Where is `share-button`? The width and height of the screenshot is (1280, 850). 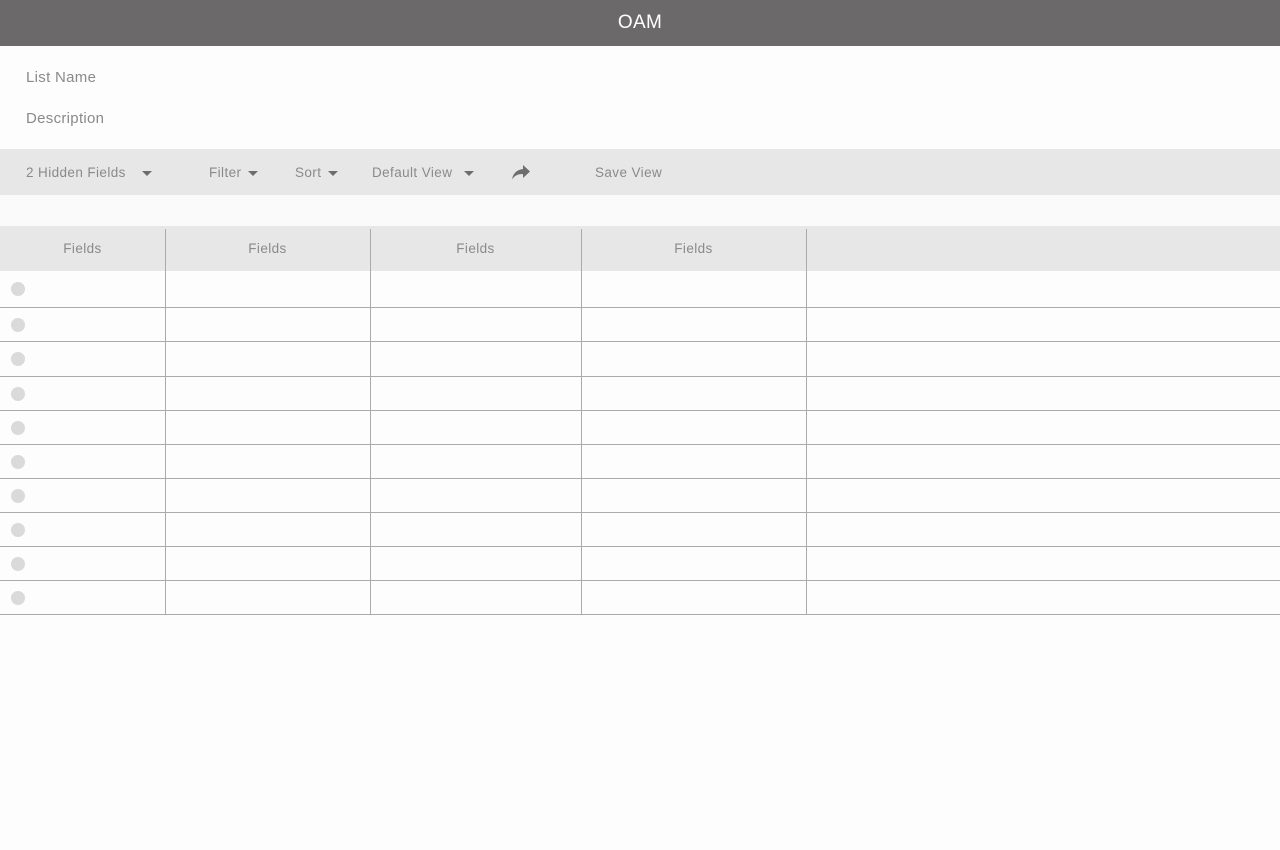 share-button is located at coordinates (521, 172).